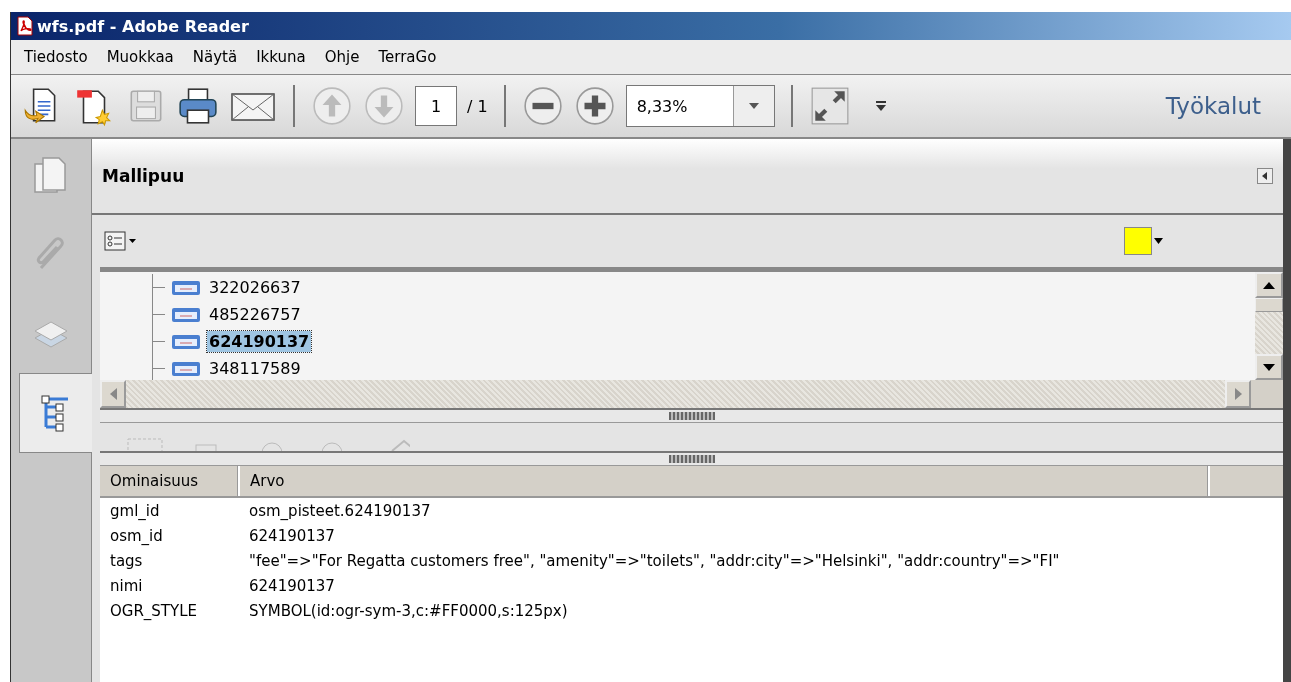 The image size is (1291, 682). Describe the element at coordinates (477, 106) in the screenshot. I see `page-count: / 1` at that location.